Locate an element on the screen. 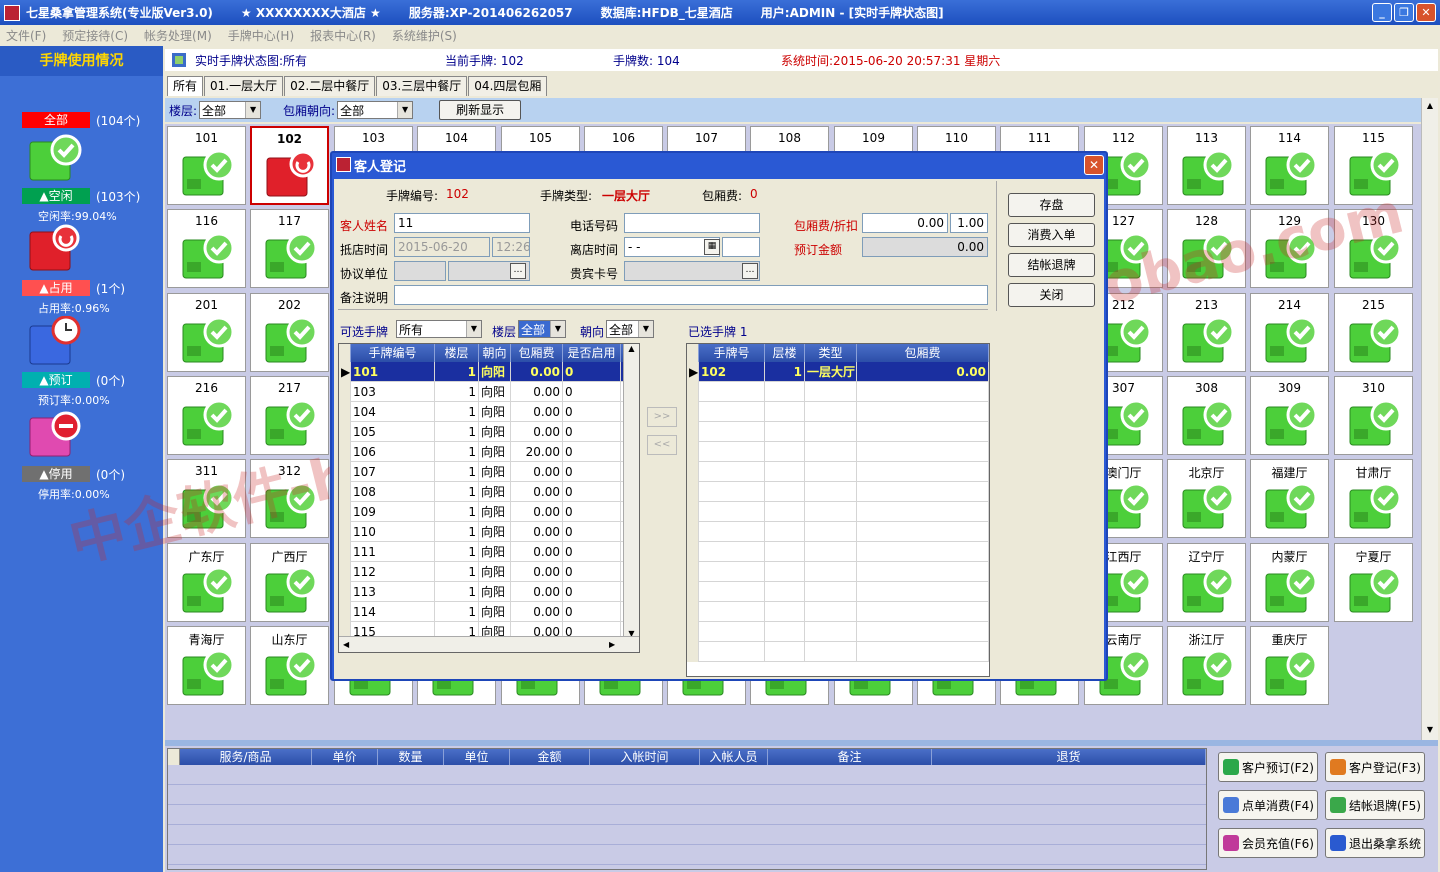 This screenshot has width=1440, height=872. discount-input: 1.00 is located at coordinates (969, 223).